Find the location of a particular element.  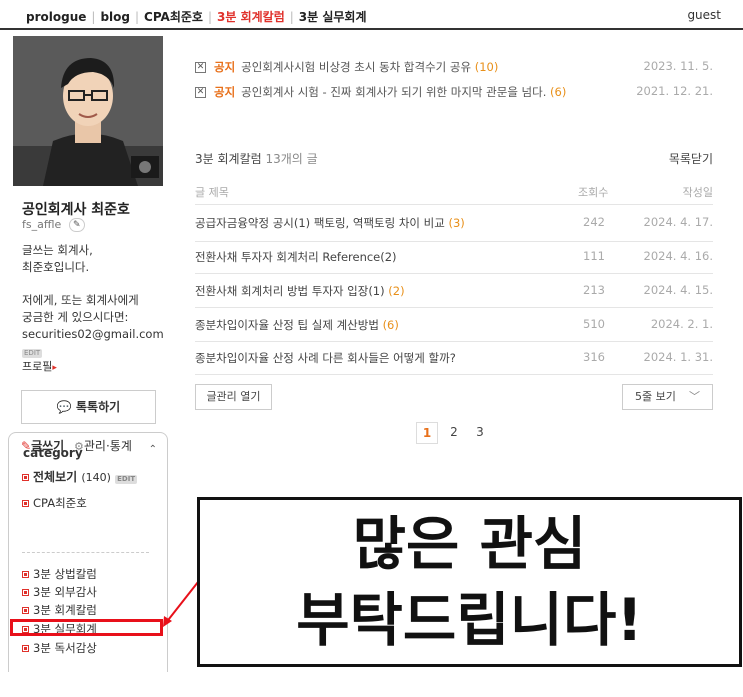

category-item-audit: 3분 외부감사 is located at coordinates (59, 592).